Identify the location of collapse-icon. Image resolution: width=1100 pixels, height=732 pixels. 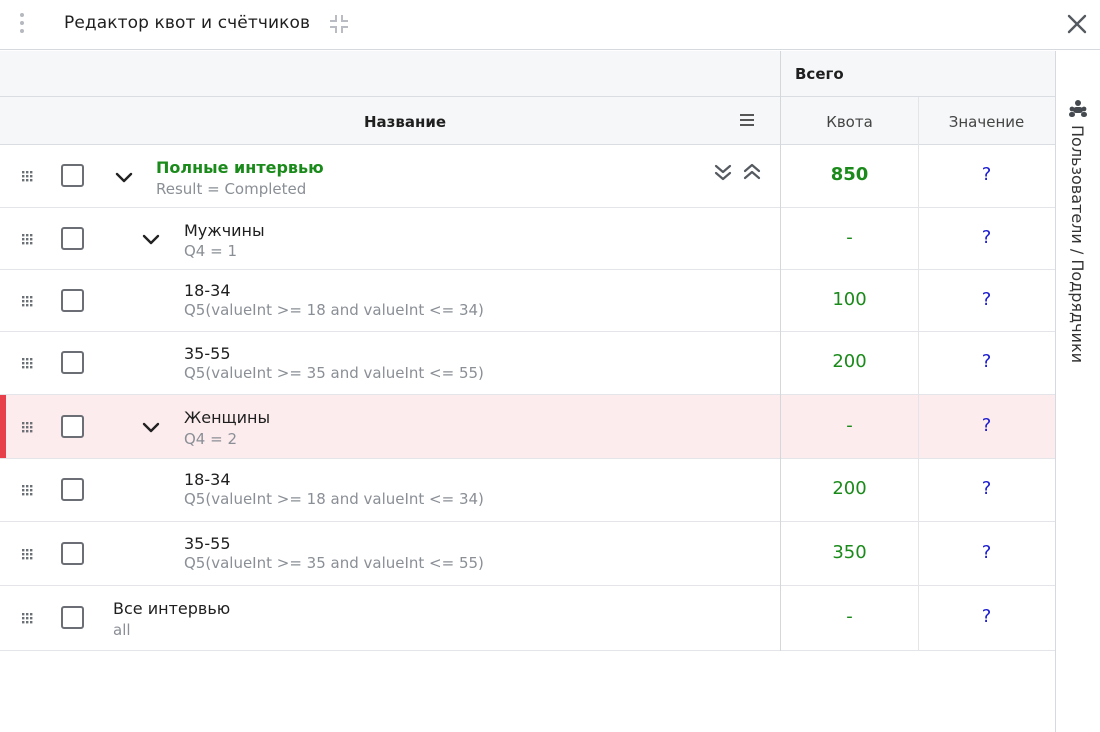
(339, 24).